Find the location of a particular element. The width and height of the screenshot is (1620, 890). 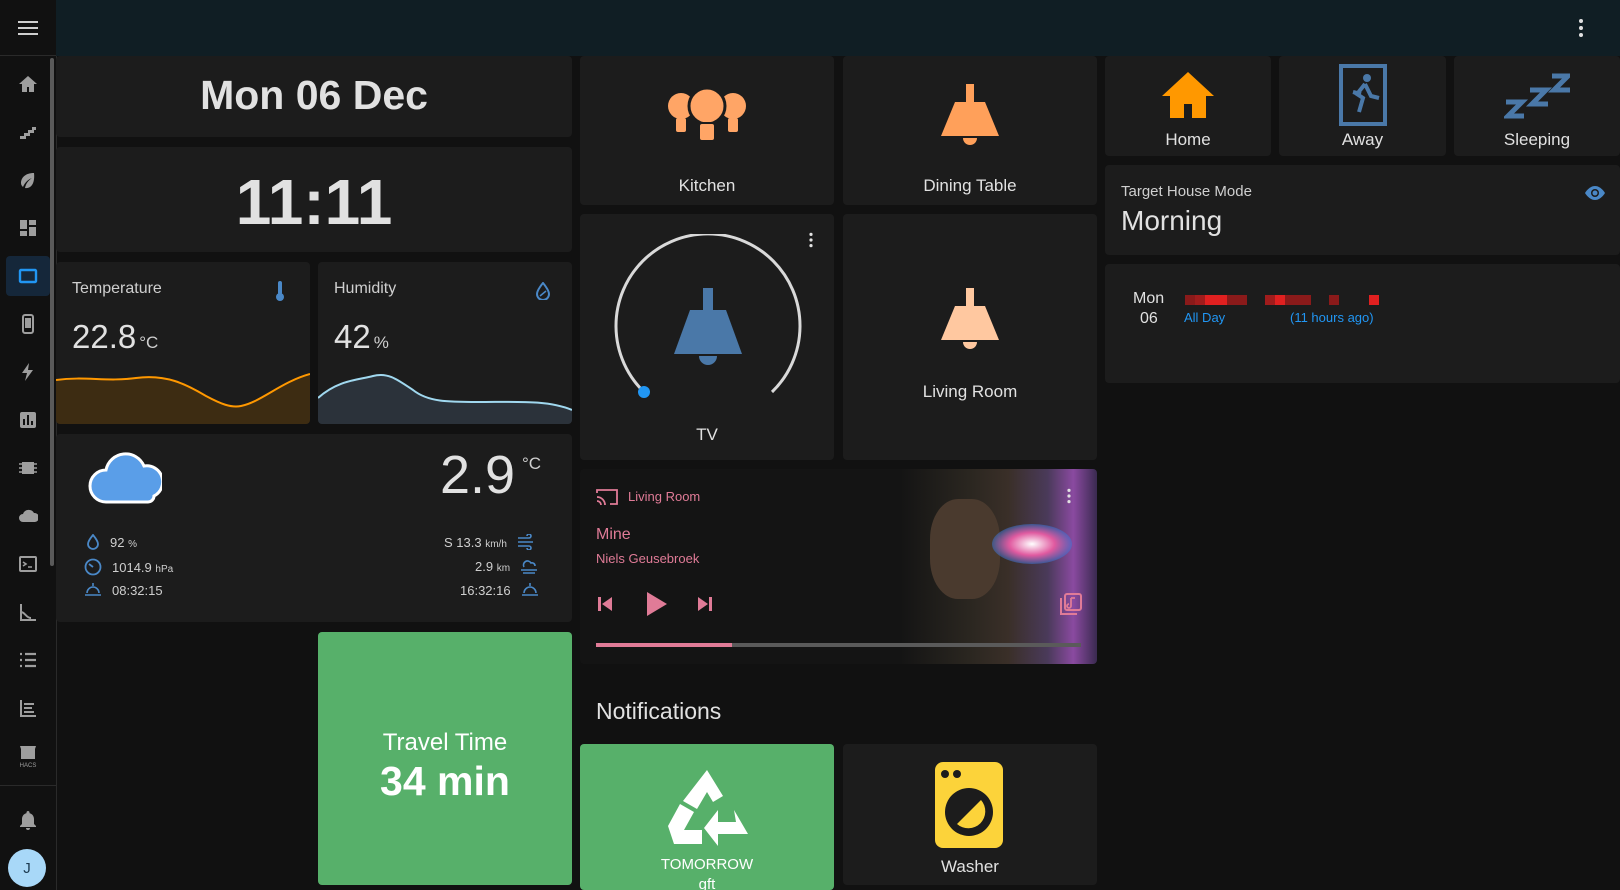

clock-card: 11:11 is located at coordinates (314, 199).